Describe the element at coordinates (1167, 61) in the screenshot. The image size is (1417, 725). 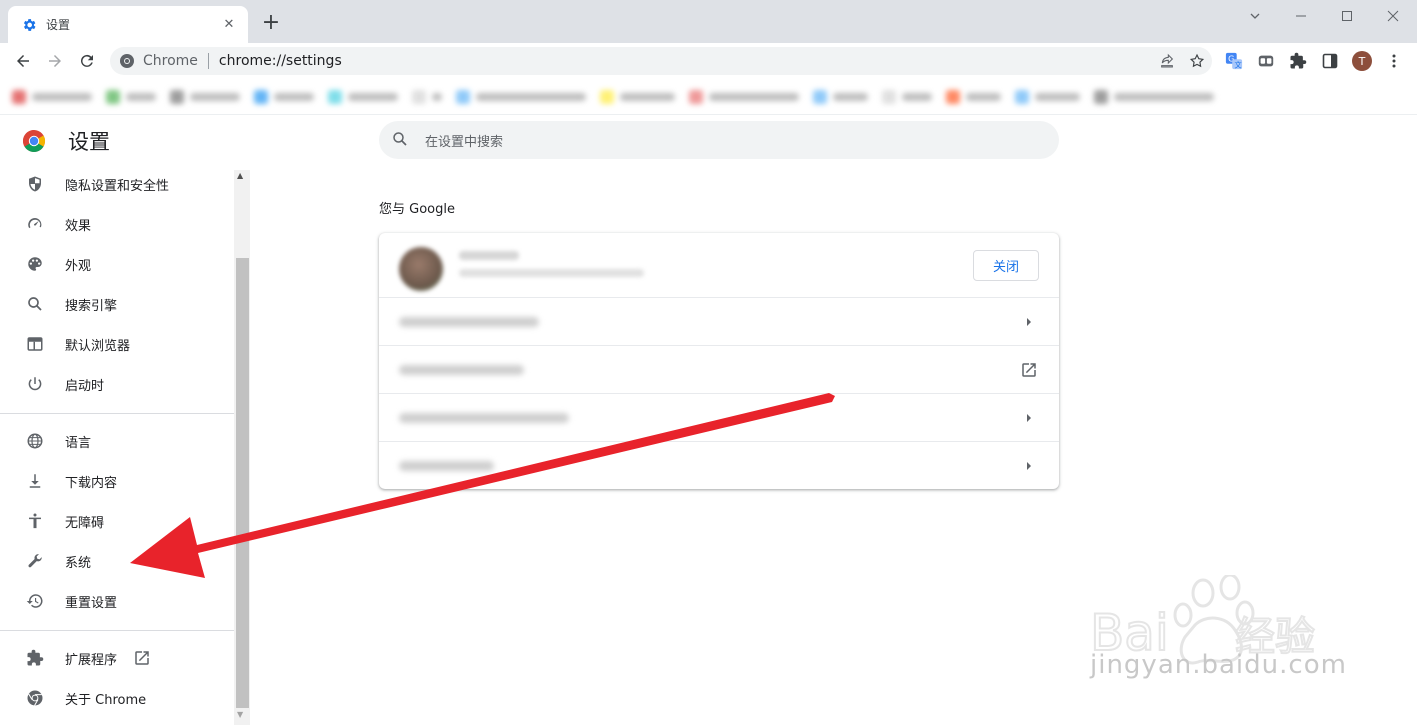
I see `share-icon` at that location.